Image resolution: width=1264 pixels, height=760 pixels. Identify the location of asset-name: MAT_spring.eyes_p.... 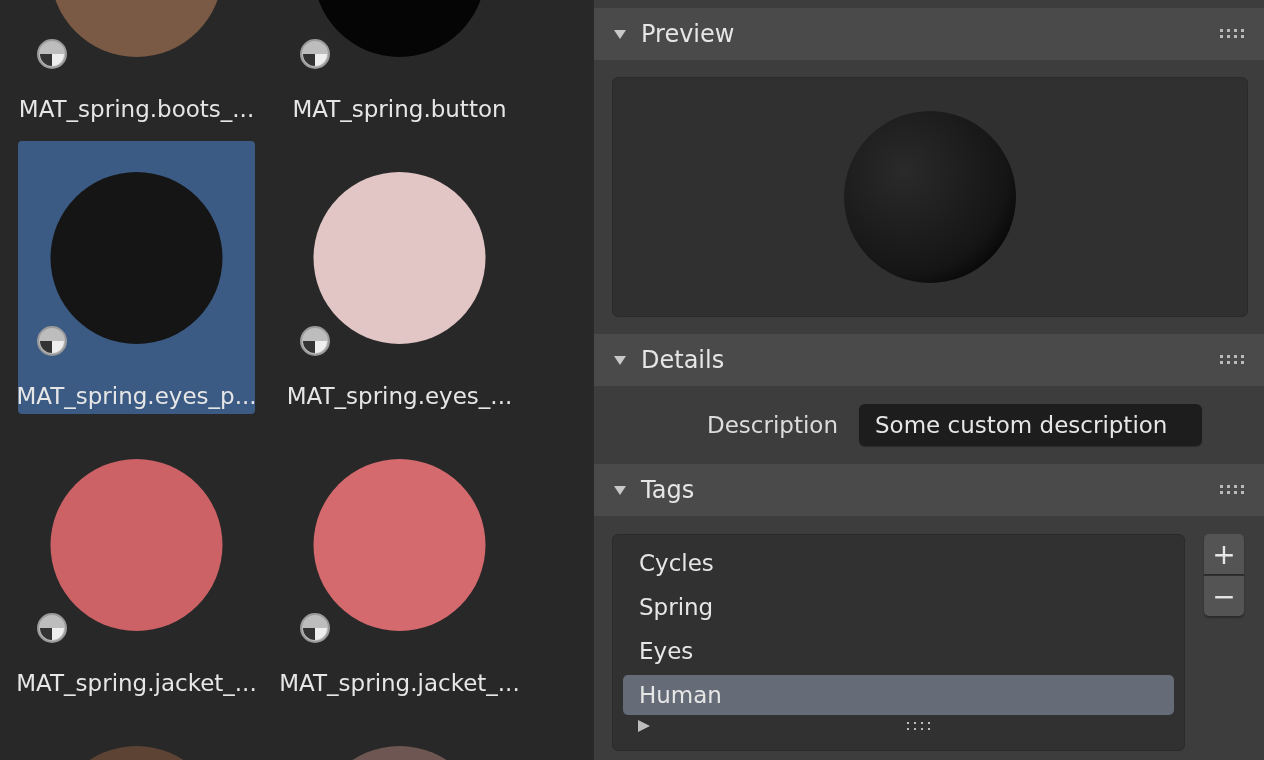
(136, 396).